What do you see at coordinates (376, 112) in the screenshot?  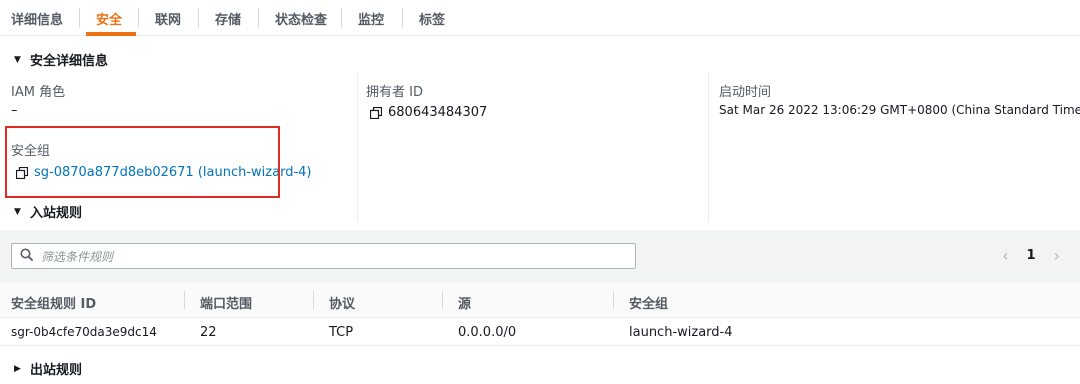 I see `copy-icon` at bounding box center [376, 112].